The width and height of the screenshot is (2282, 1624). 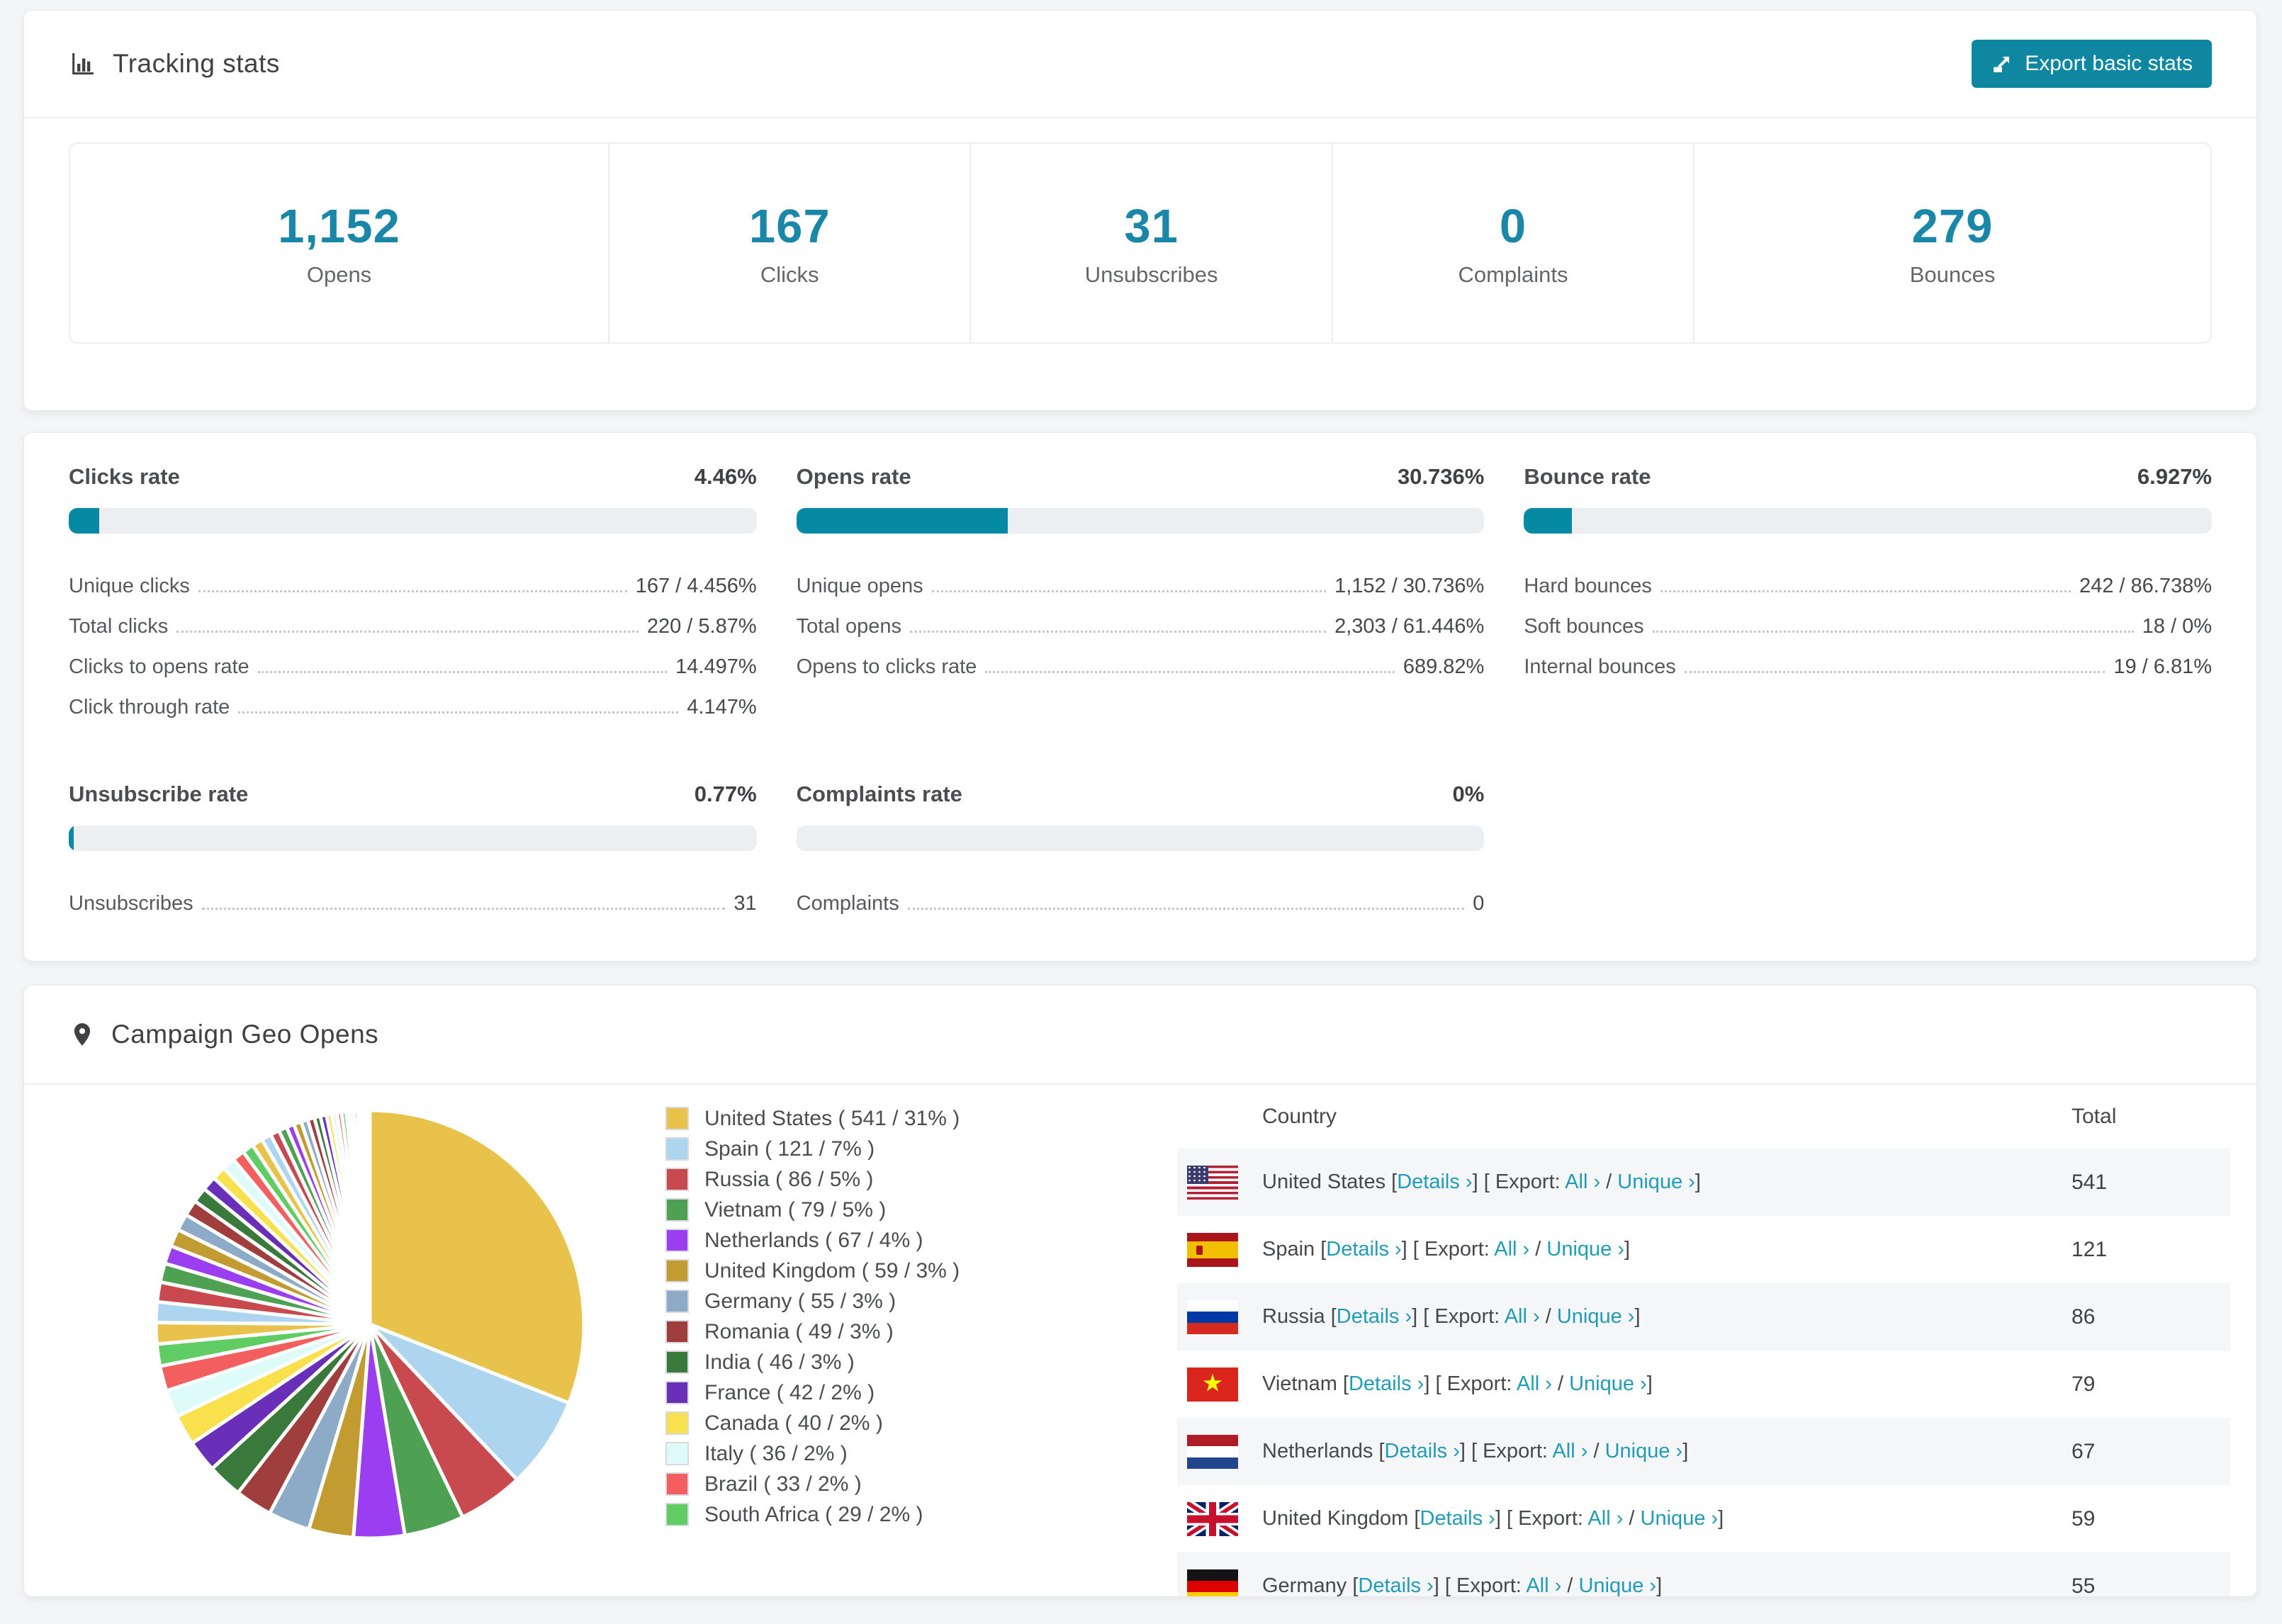 What do you see at coordinates (789, 1179) in the screenshot?
I see `legend-label: Russia ( 86 / 5% )` at bounding box center [789, 1179].